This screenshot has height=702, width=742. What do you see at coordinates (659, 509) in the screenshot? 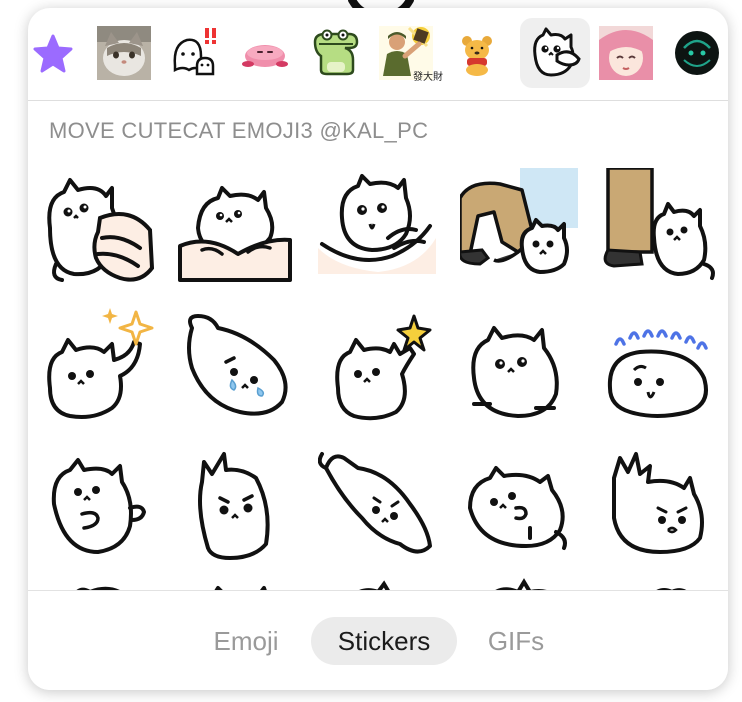
I see `sticker-cat-angry-burst` at bounding box center [659, 509].